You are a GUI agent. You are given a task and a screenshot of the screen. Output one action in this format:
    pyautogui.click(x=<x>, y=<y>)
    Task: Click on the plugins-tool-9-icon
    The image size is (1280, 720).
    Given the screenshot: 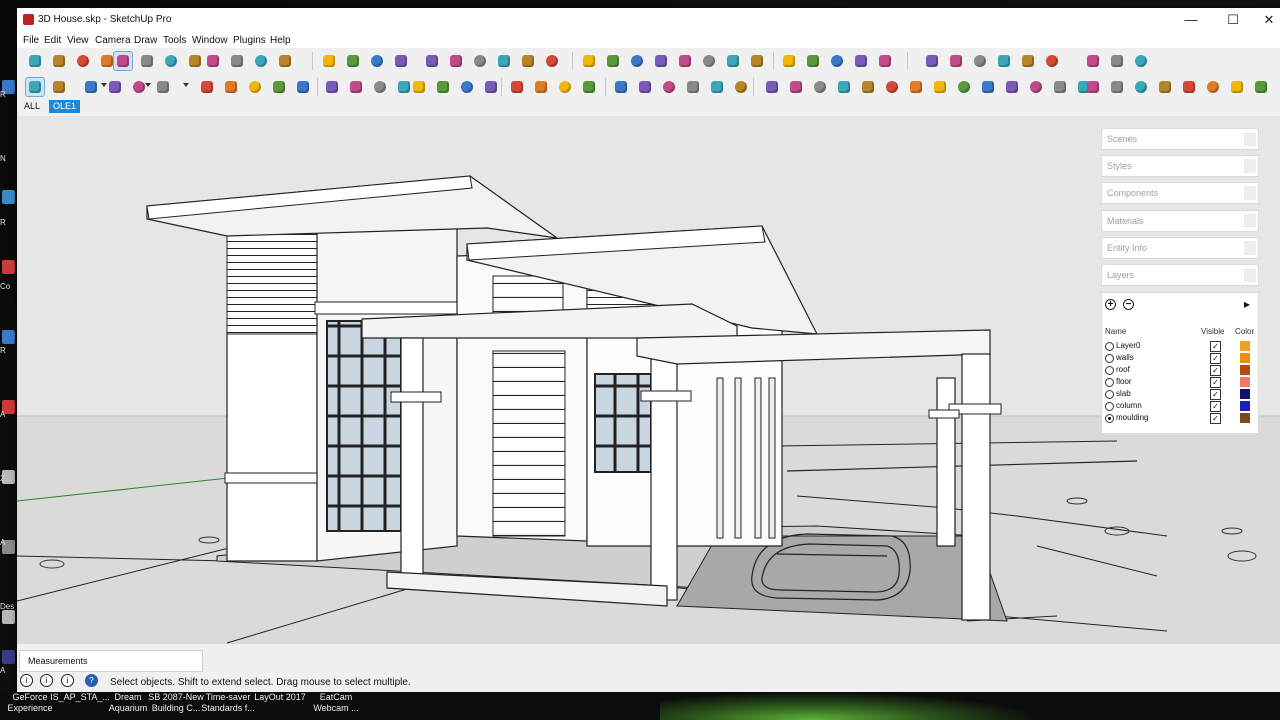 What is the action you would take?
    pyautogui.click(x=964, y=87)
    